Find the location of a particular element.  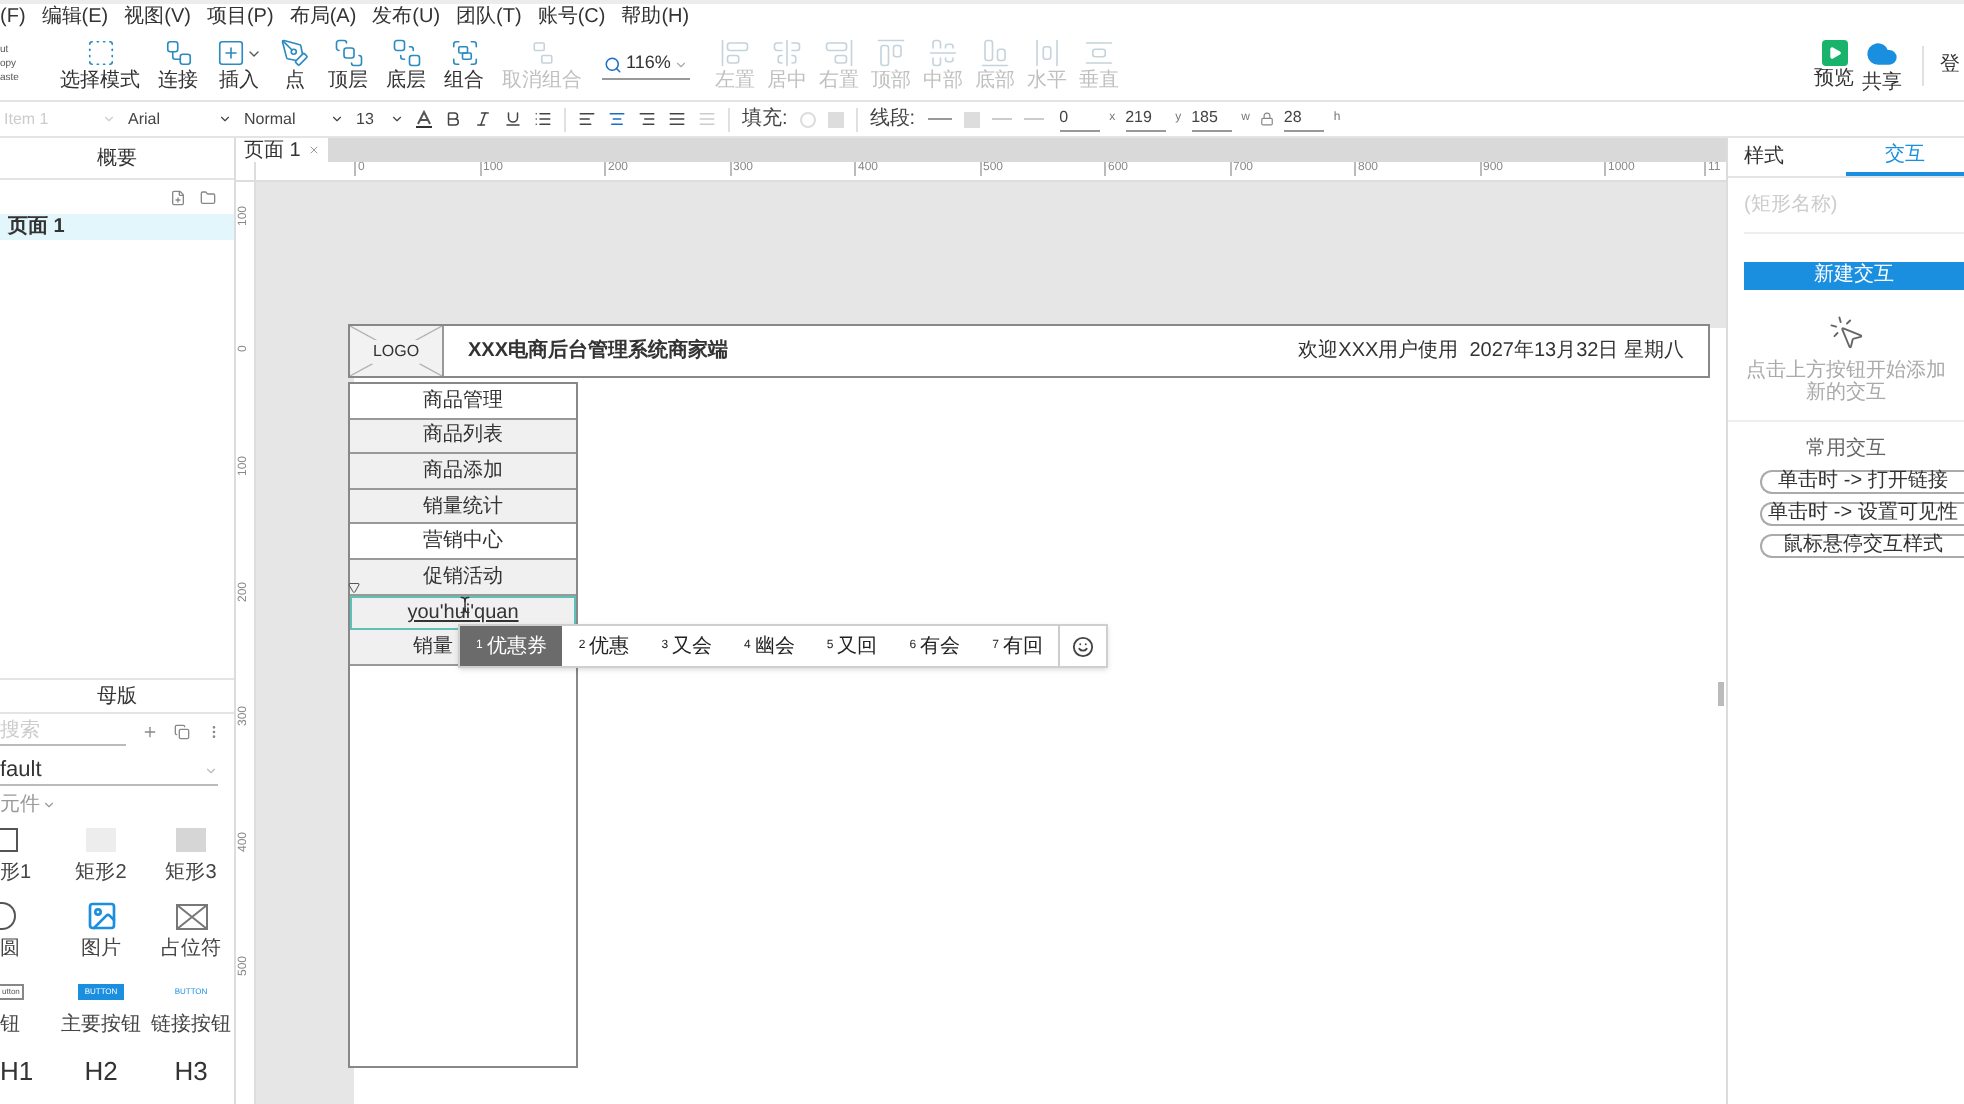

line-label: 线段: is located at coordinates (892, 119).